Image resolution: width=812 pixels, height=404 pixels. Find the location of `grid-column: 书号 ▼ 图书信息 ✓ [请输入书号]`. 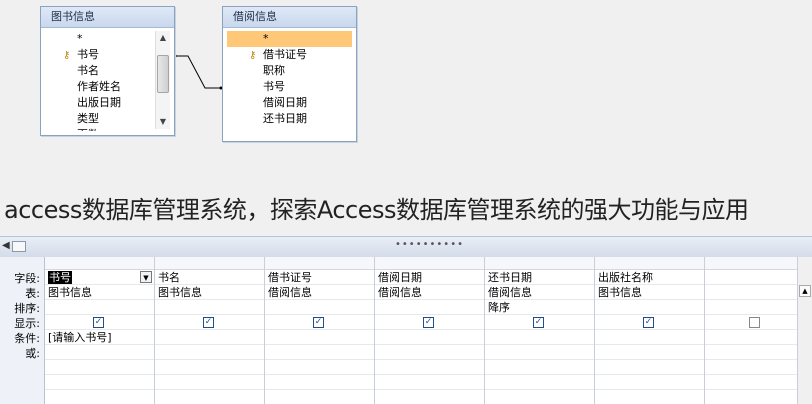

grid-column: 书号 ▼ 图书信息 ✓ [请输入书号] is located at coordinates (100, 330).